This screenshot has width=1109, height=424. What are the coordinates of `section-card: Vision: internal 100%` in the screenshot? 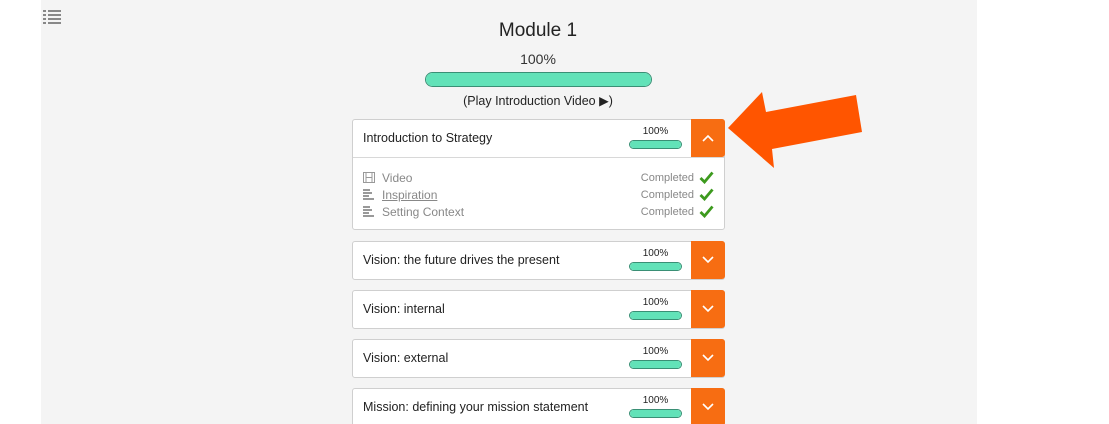 It's located at (538, 309).